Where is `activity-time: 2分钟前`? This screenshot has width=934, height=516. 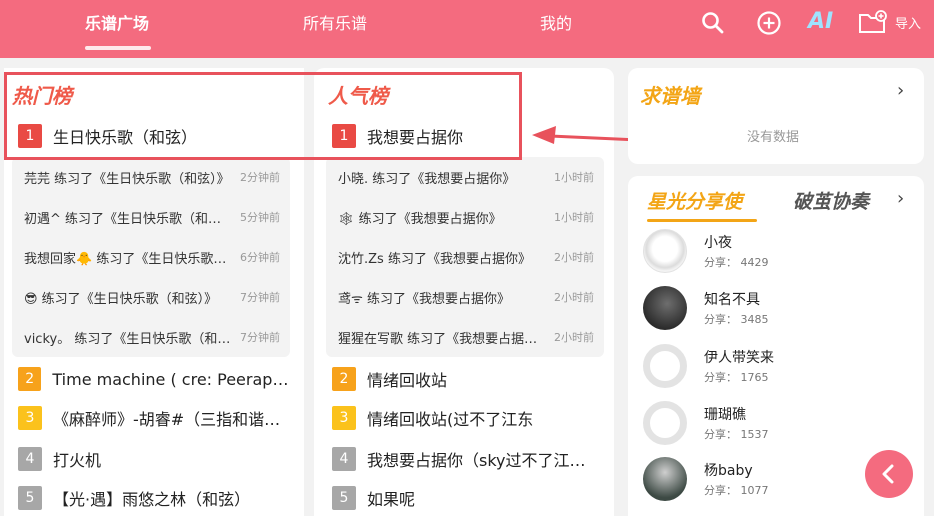 activity-time: 2分钟前 is located at coordinates (260, 177).